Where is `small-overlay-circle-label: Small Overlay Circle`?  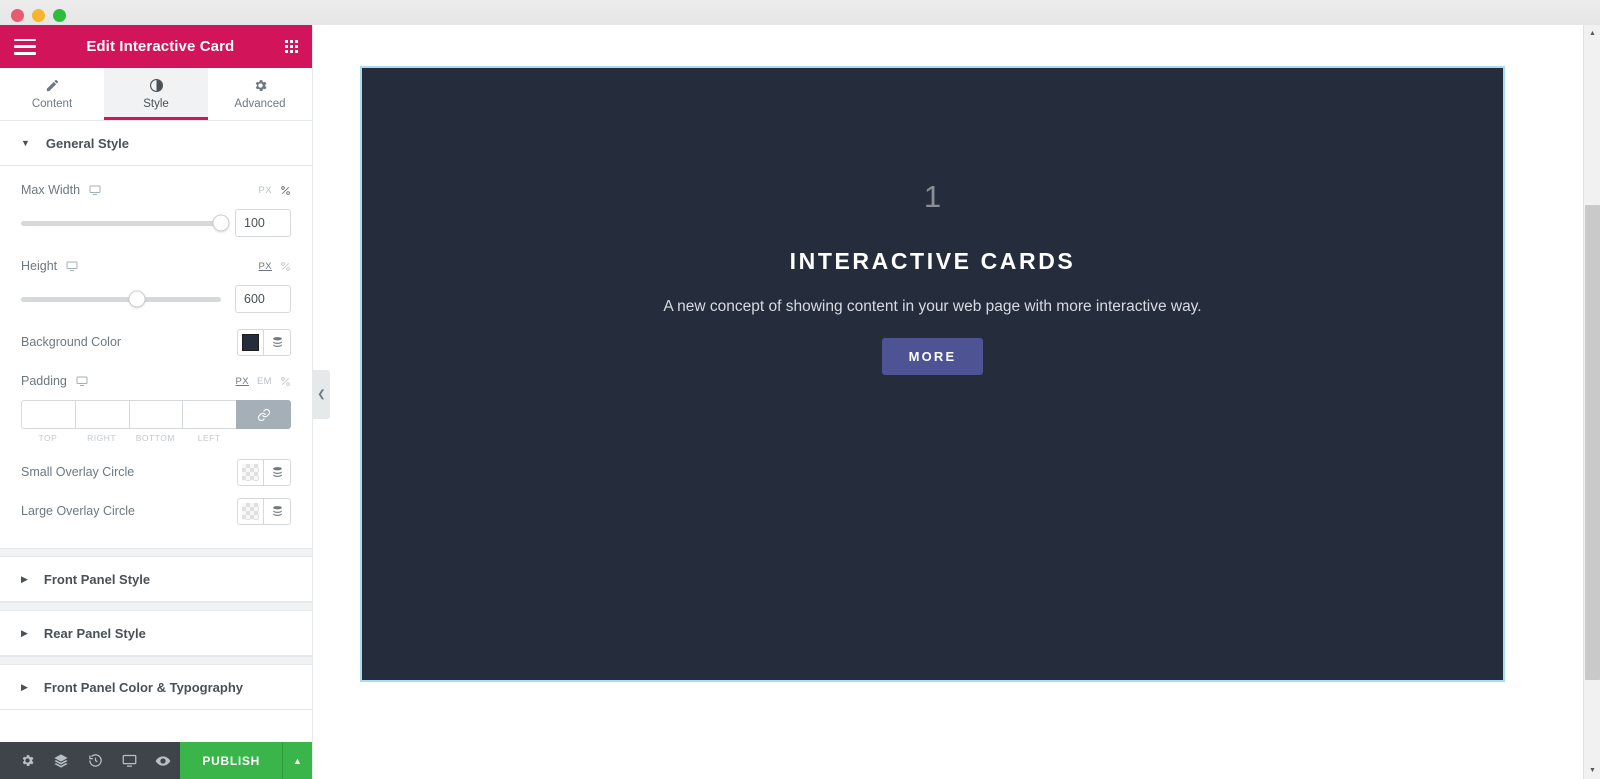 small-overlay-circle-label: Small Overlay Circle is located at coordinates (78, 472).